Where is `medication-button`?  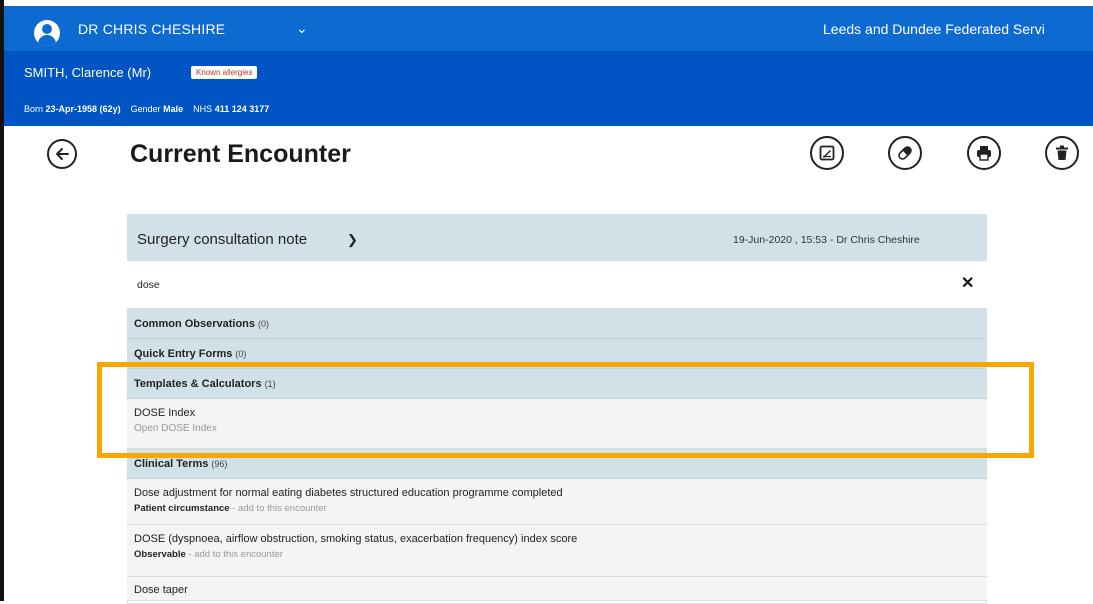
medication-button is located at coordinates (905, 153).